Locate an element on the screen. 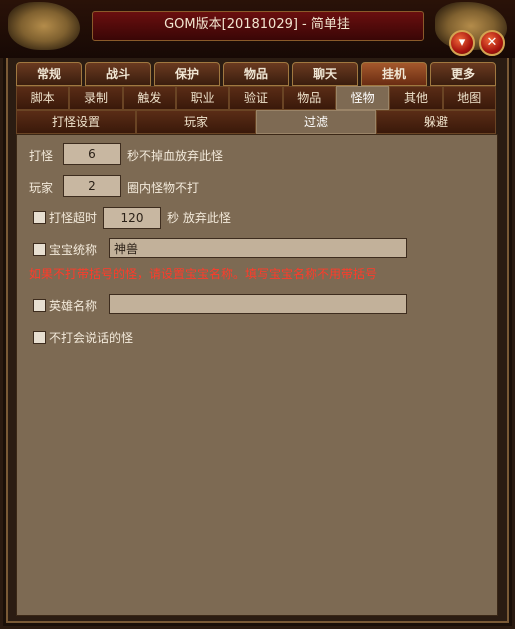  tab-monster: 怪物 is located at coordinates (362, 98).